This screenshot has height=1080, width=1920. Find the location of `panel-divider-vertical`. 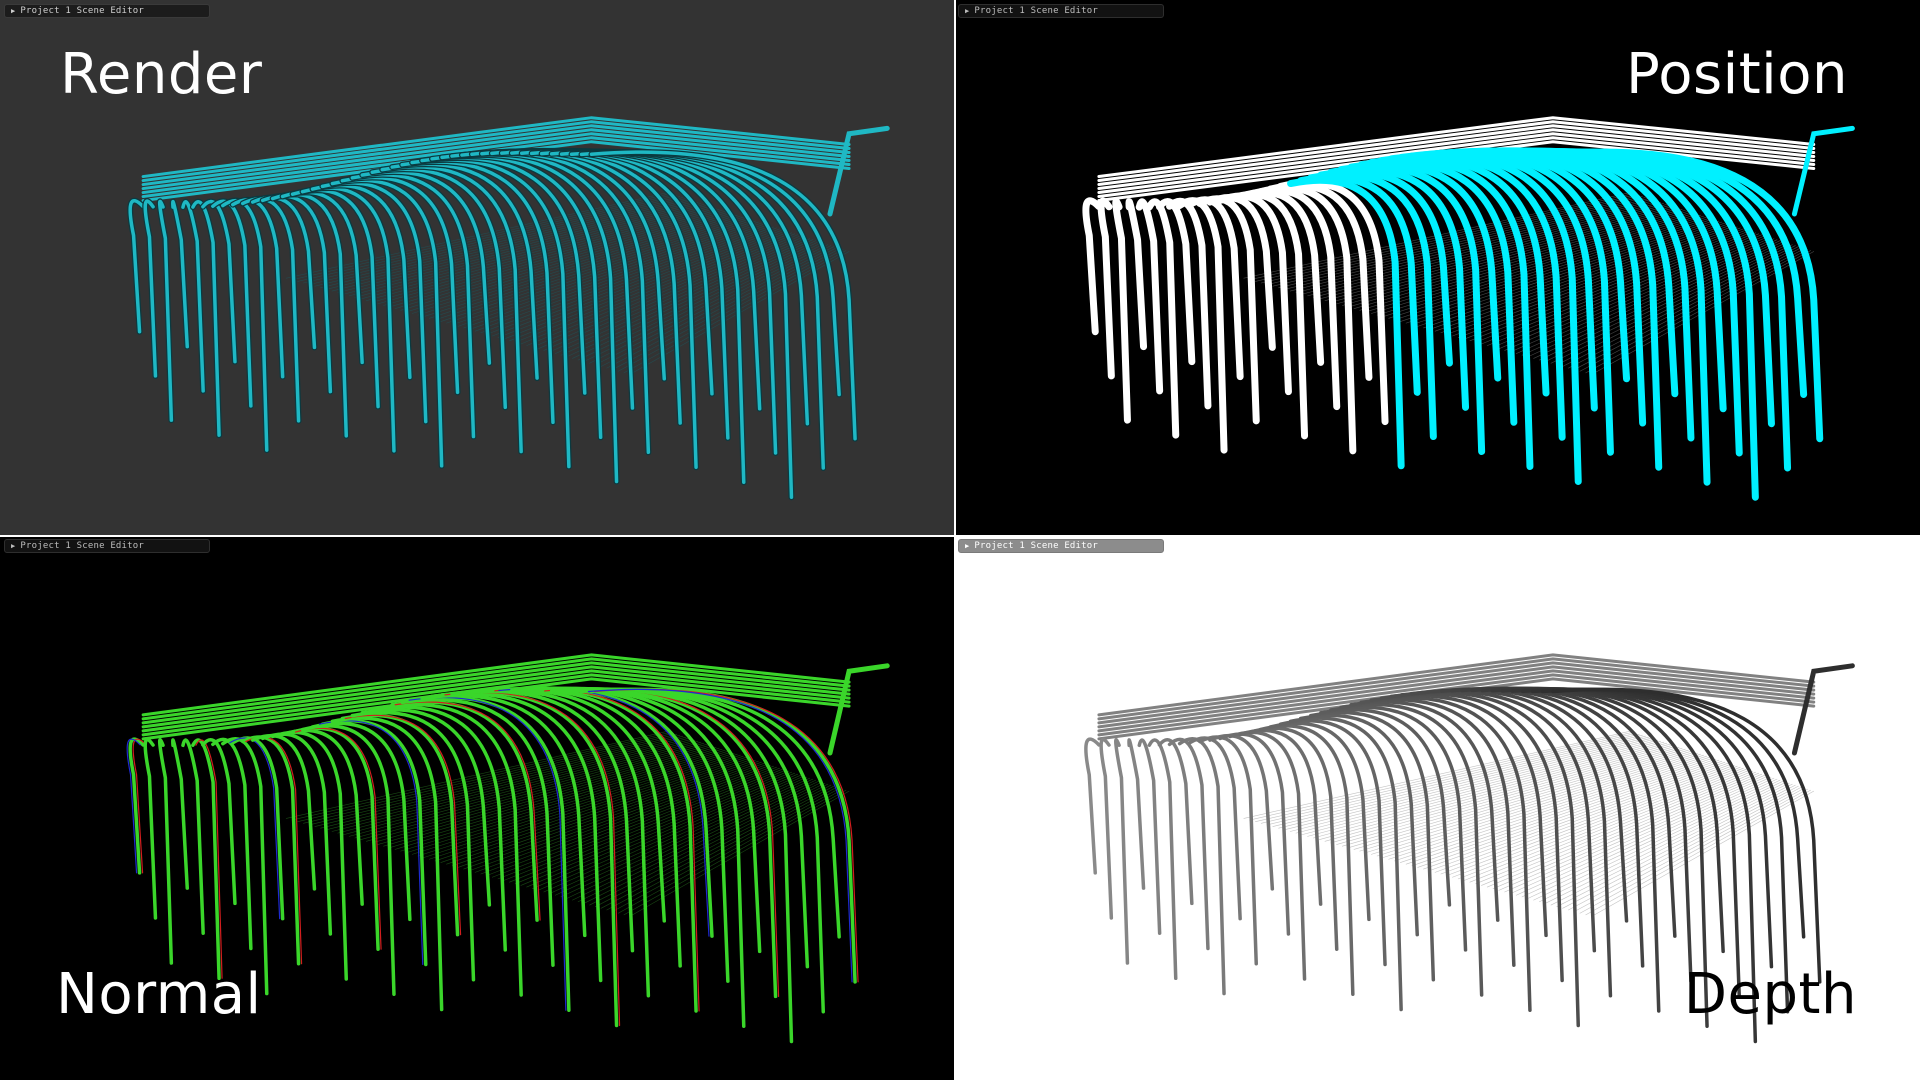

panel-divider-vertical is located at coordinates (955, 540).